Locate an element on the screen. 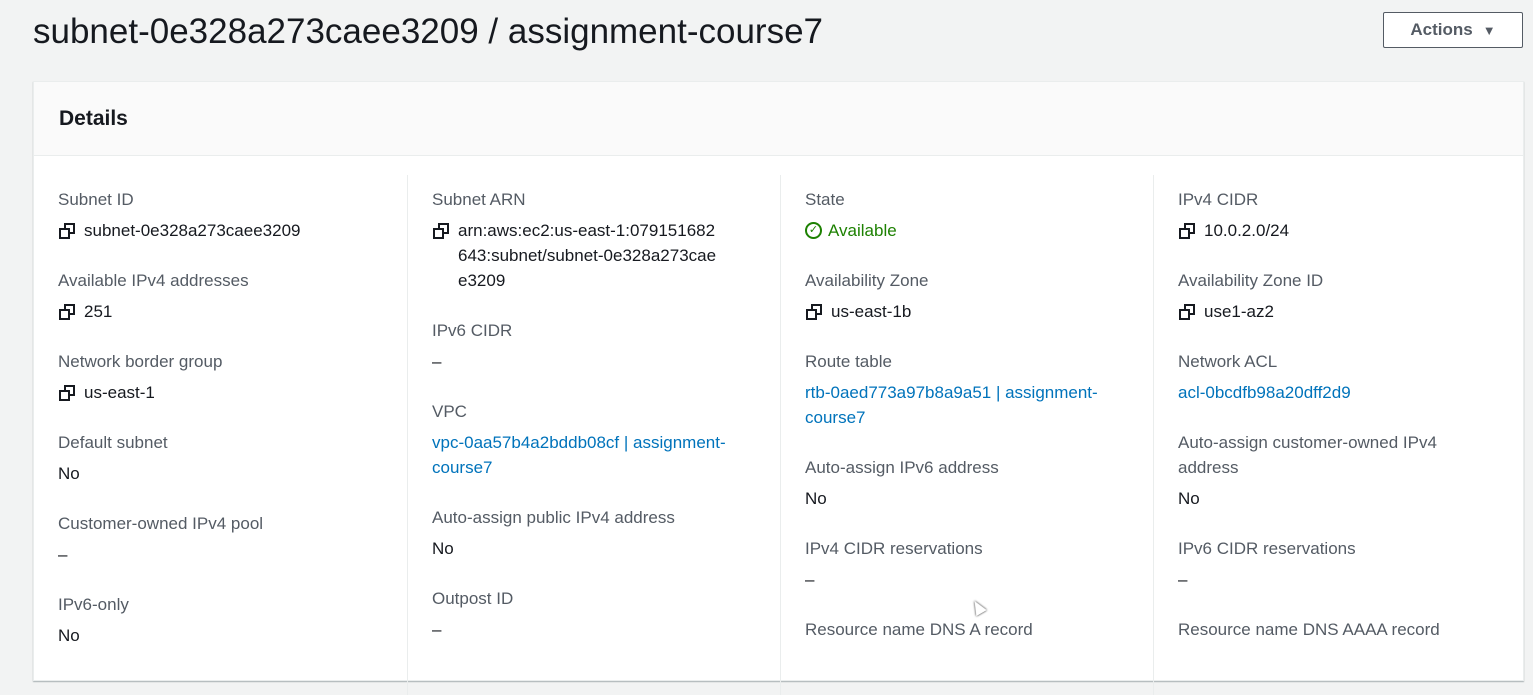 This screenshot has width=1533, height=695. auto-assign-customer-owned-value: No is located at coordinates (1189, 498).